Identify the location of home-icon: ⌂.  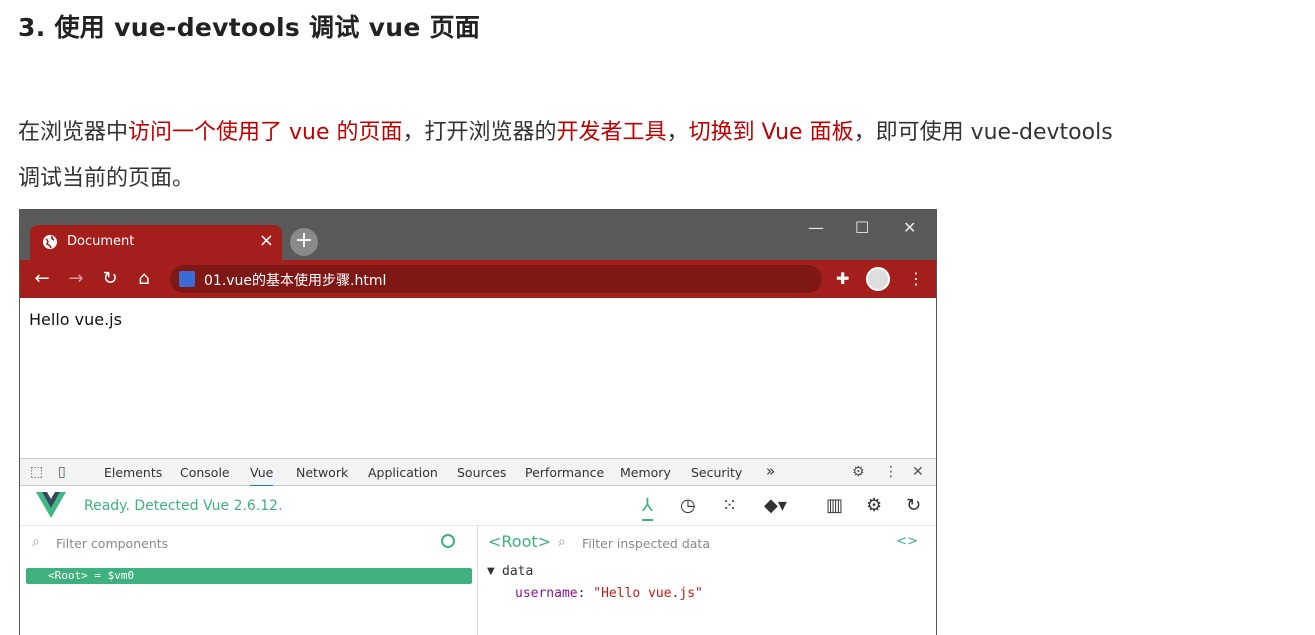
(144, 278).